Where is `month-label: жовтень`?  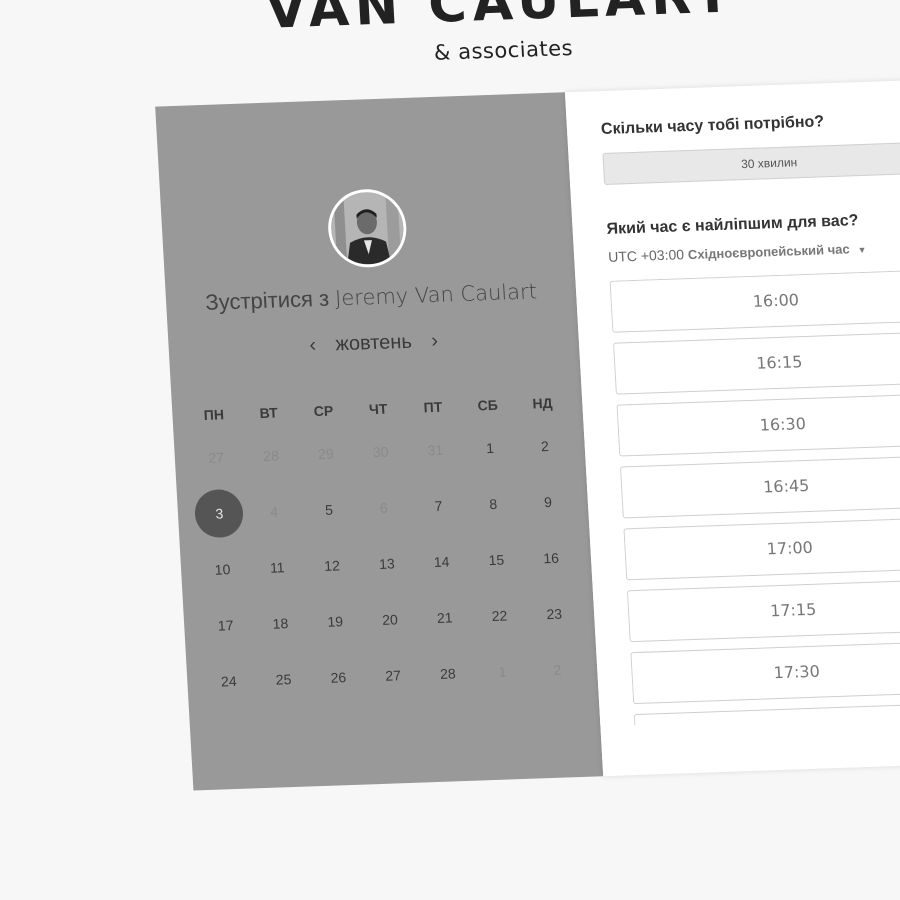
month-label: жовтень is located at coordinates (373, 343).